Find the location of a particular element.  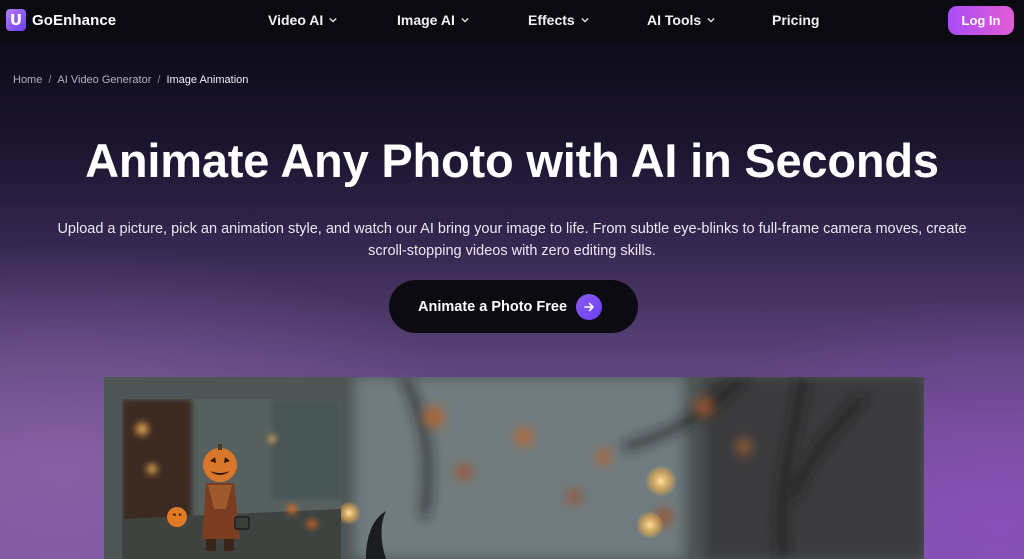

login-button: Log In is located at coordinates (981, 20).